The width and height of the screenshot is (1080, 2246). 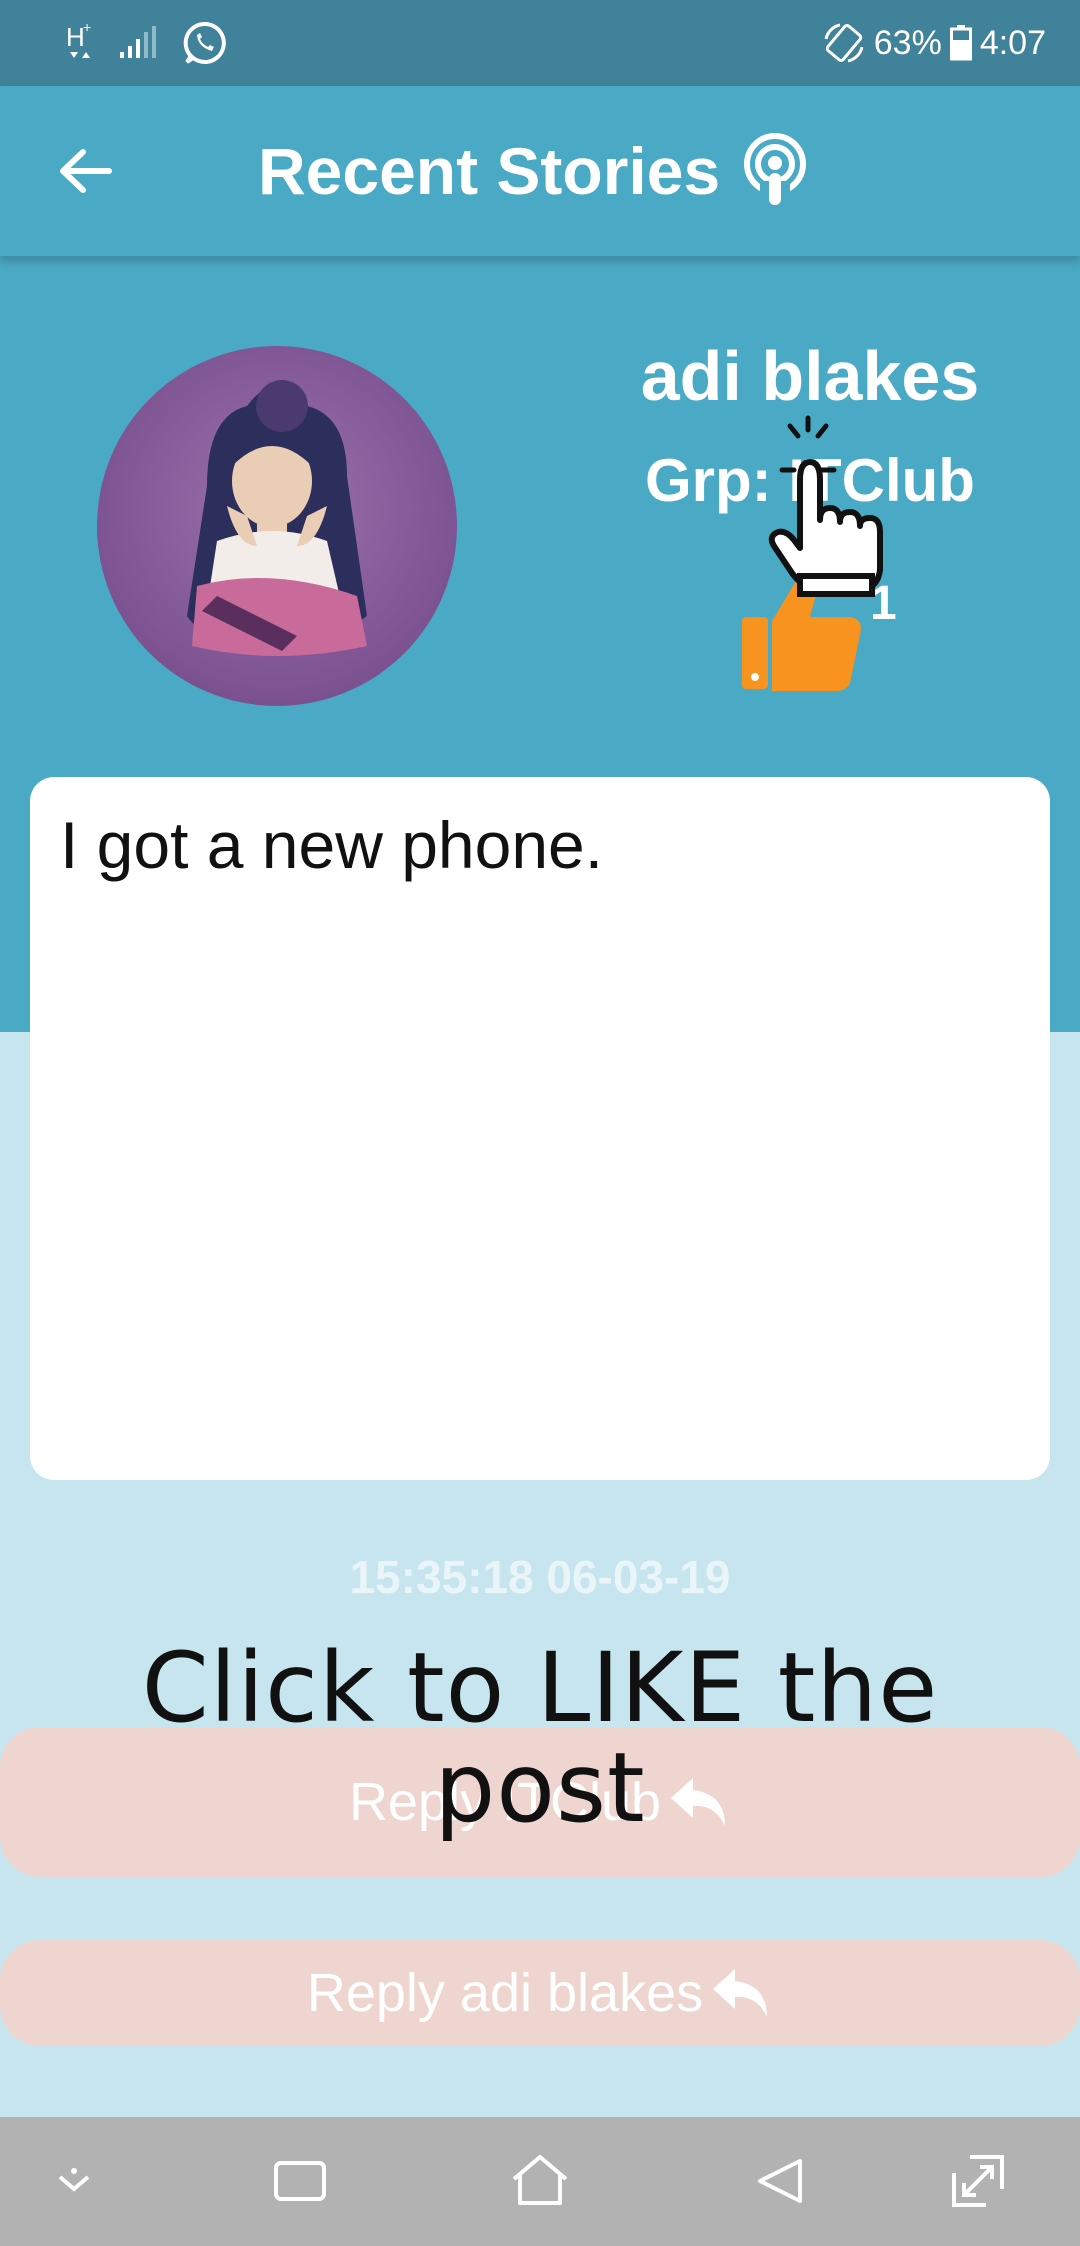 I want to click on status-right-icons: 63% 4:07, so click(x=934, y=43).